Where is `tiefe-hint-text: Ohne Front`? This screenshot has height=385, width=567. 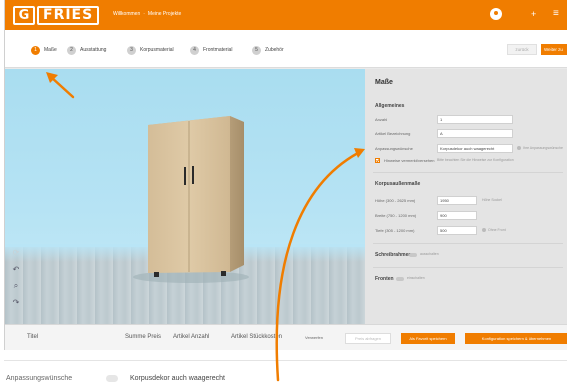
tiefe-hint-text: Ohne Front is located at coordinates (497, 230).